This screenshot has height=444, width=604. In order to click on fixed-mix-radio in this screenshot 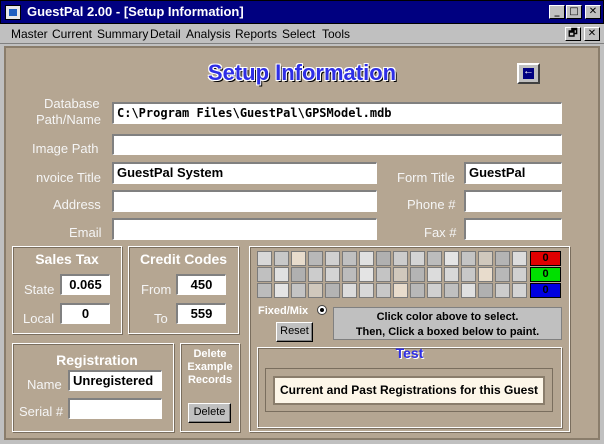, I will do `click(322, 310)`.